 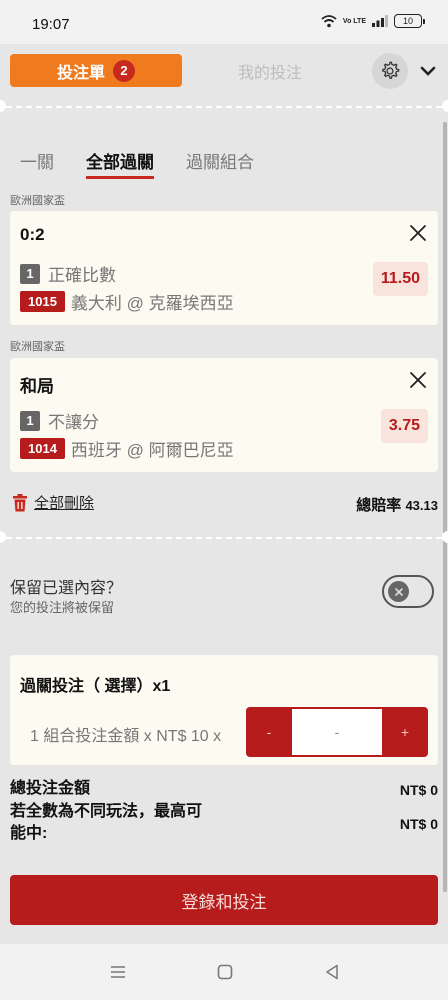 I want to click on collapse-button, so click(x=428, y=71).